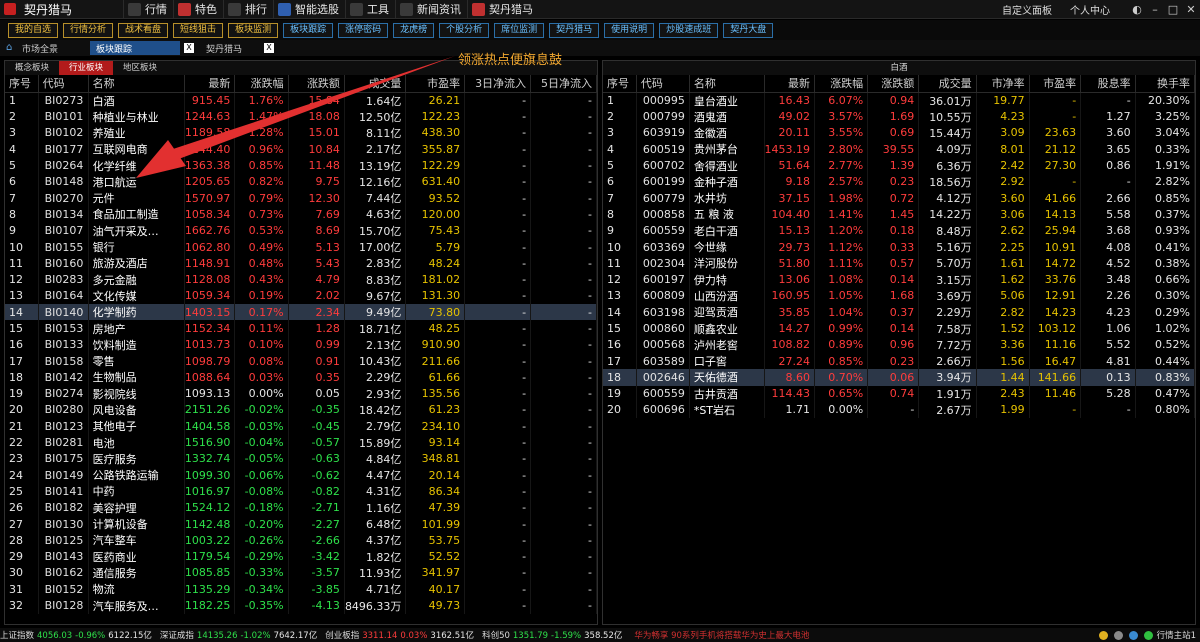  I want to click on skin-icon: ◐, so click(1137, 9).